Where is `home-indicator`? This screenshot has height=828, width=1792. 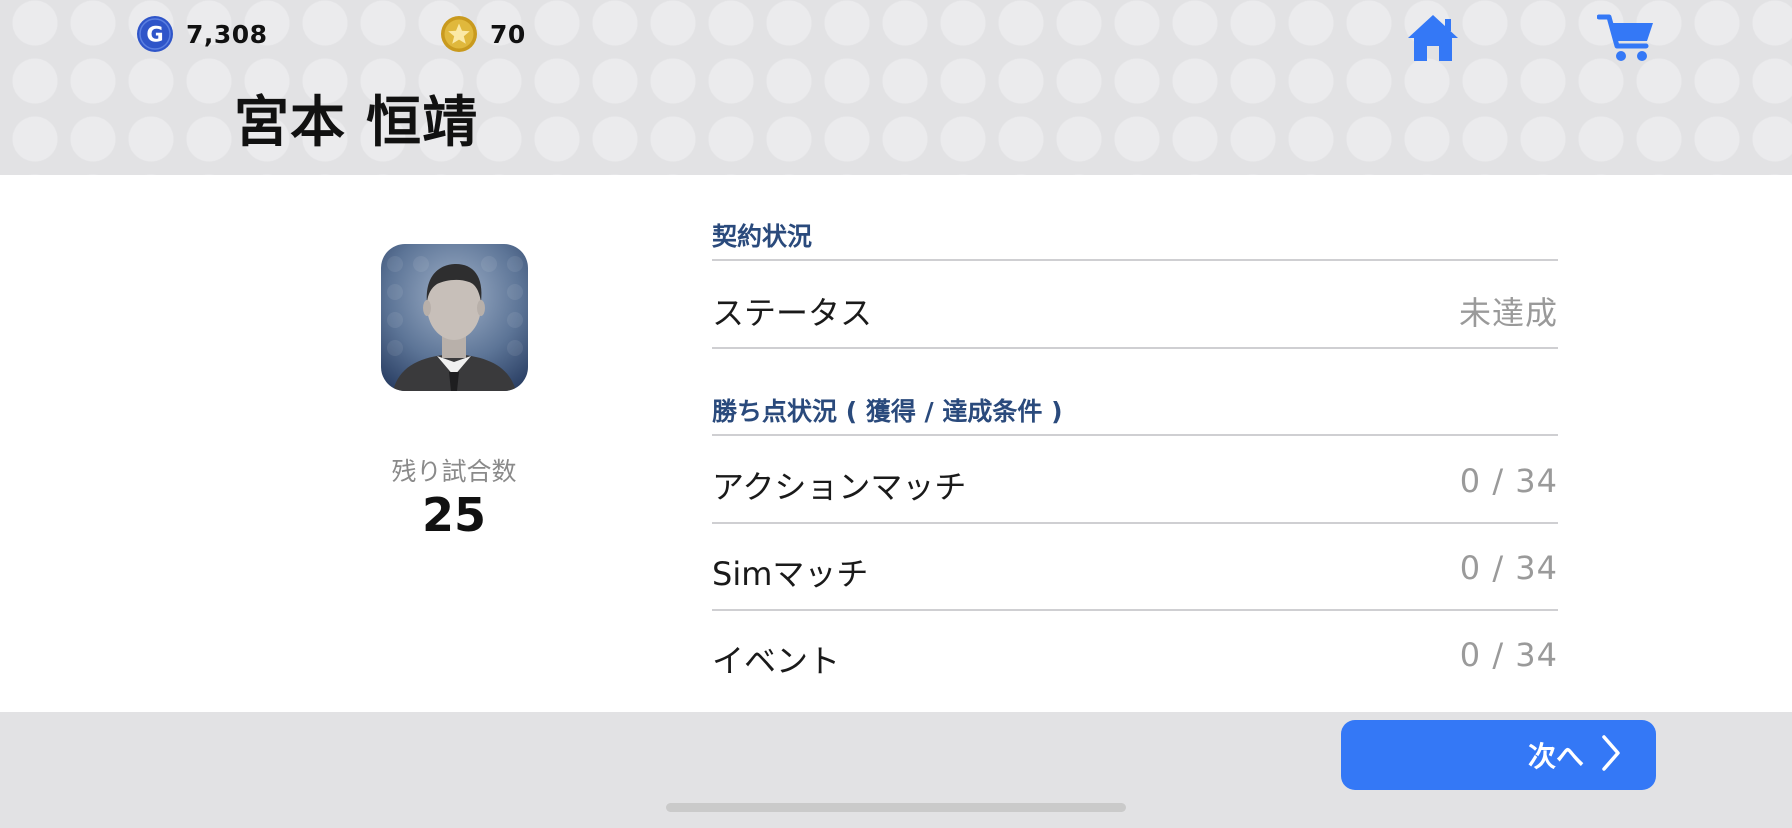 home-indicator is located at coordinates (896, 807).